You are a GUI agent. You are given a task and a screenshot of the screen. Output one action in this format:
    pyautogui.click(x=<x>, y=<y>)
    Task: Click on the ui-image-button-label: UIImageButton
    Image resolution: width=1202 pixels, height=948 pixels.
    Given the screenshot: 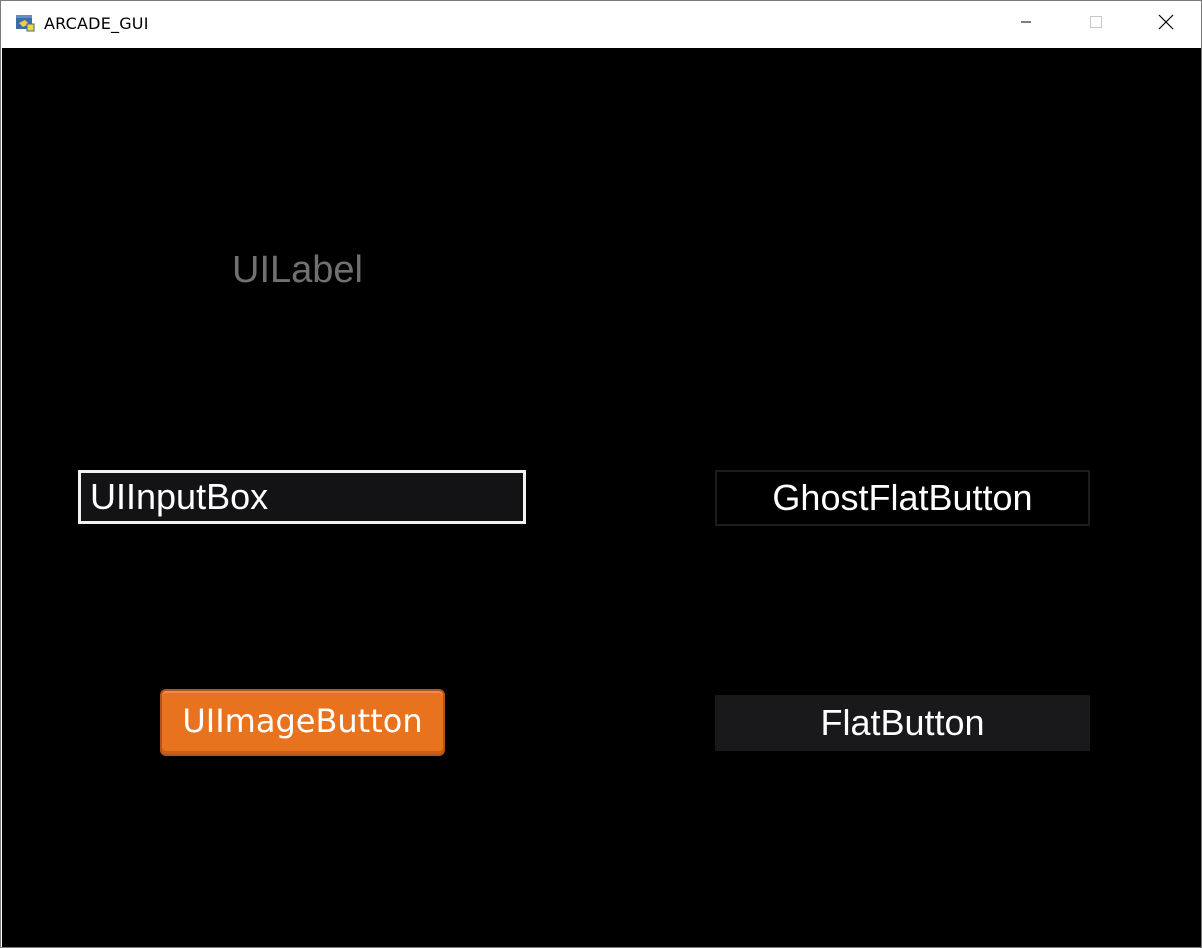 What is the action you would take?
    pyautogui.click(x=302, y=720)
    